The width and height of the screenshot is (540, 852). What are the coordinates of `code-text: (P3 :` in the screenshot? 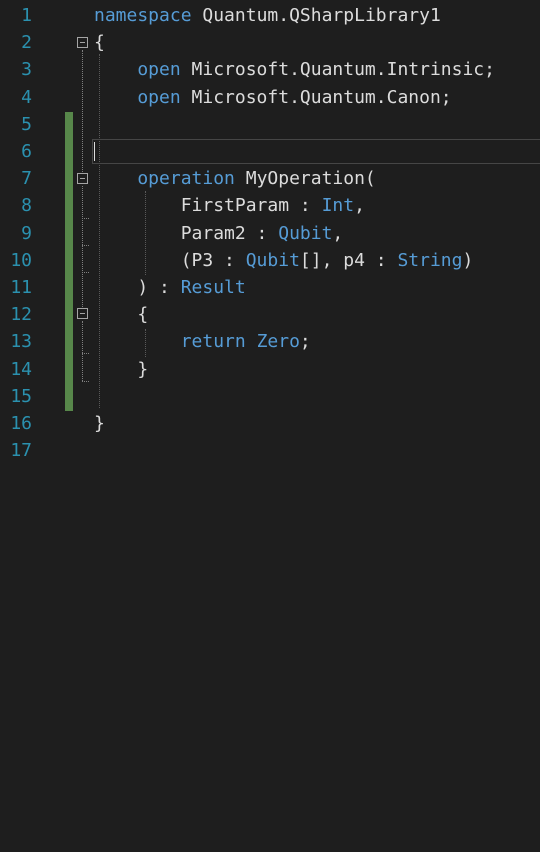 It's located at (170, 260).